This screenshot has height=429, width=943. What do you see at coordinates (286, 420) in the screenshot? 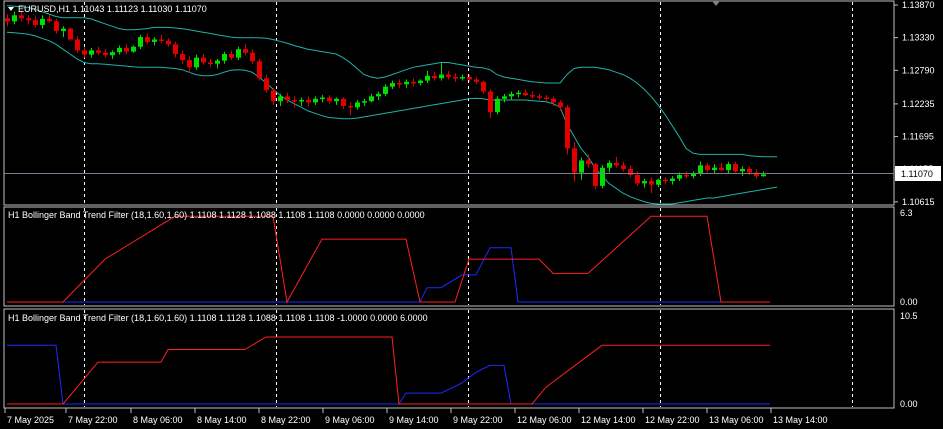
I see `time-tick-label: 8 May 22:00` at bounding box center [286, 420].